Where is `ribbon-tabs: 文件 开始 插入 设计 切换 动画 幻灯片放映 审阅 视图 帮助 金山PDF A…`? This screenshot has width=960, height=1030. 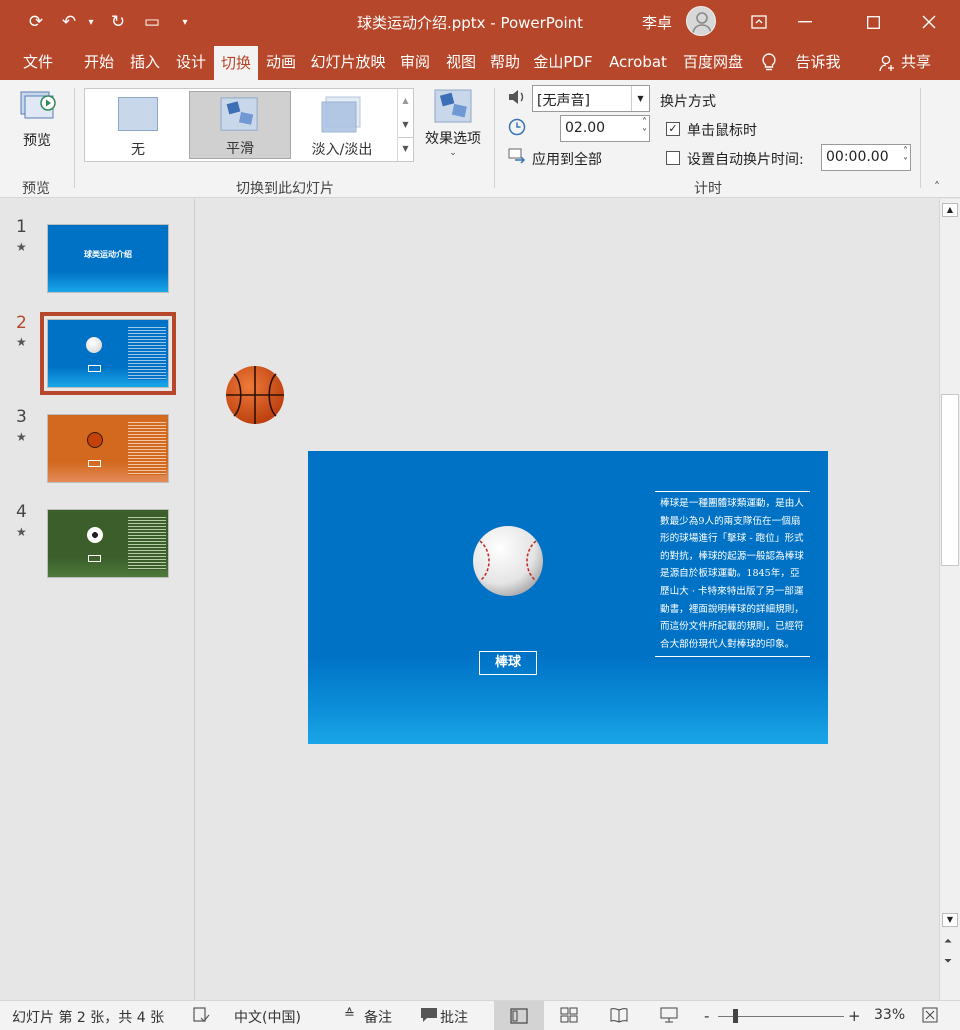 ribbon-tabs: 文件 开始 插入 设计 切换 动画 幻灯片放映 审阅 视图 帮助 金山PDF A… is located at coordinates (480, 62).